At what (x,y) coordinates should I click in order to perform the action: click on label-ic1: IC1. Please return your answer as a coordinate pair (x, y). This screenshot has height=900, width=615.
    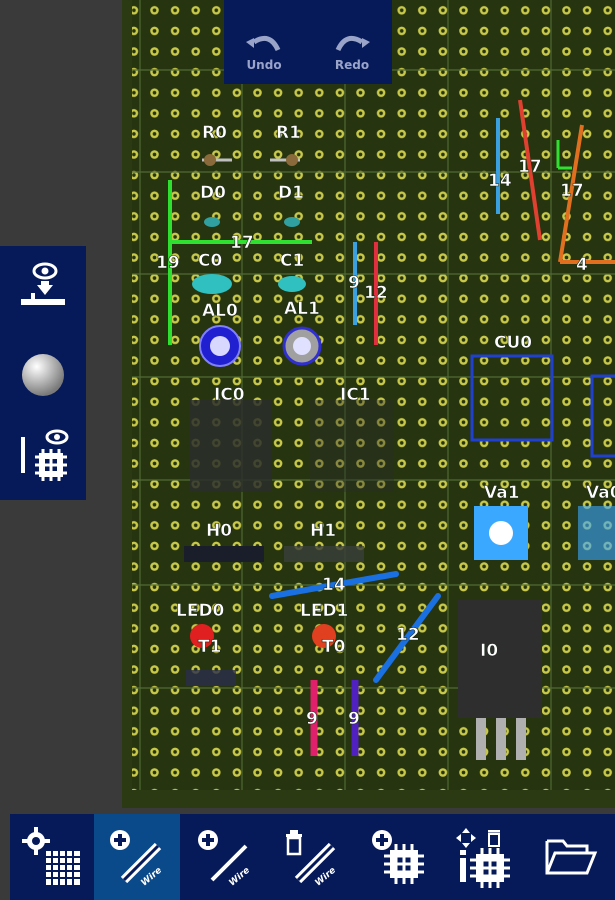
    Looking at the image, I should click on (355, 395).